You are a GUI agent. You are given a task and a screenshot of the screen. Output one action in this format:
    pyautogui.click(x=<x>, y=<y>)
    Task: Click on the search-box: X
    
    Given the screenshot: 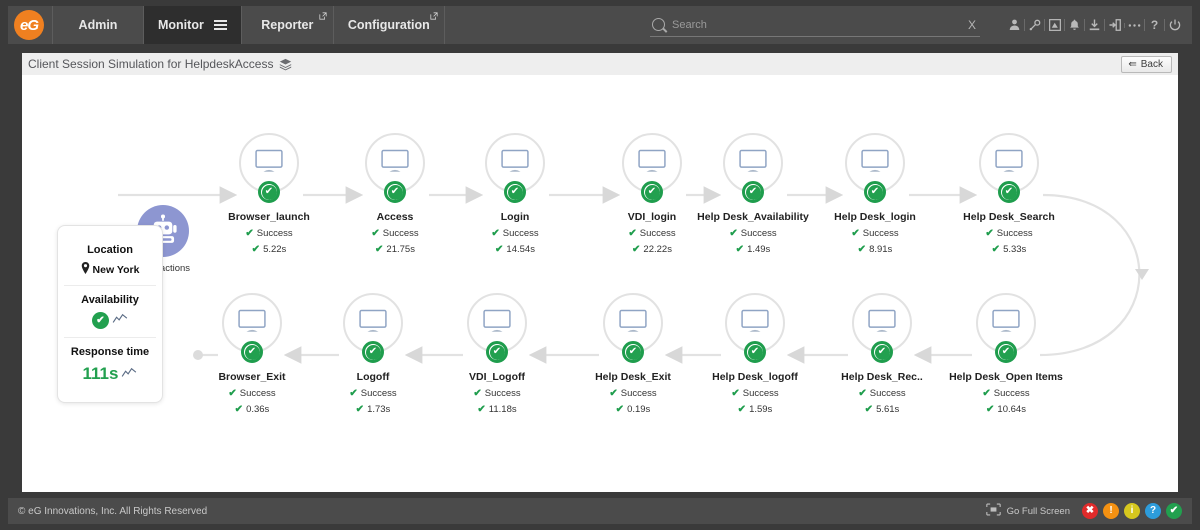 What is the action you would take?
    pyautogui.click(x=815, y=25)
    